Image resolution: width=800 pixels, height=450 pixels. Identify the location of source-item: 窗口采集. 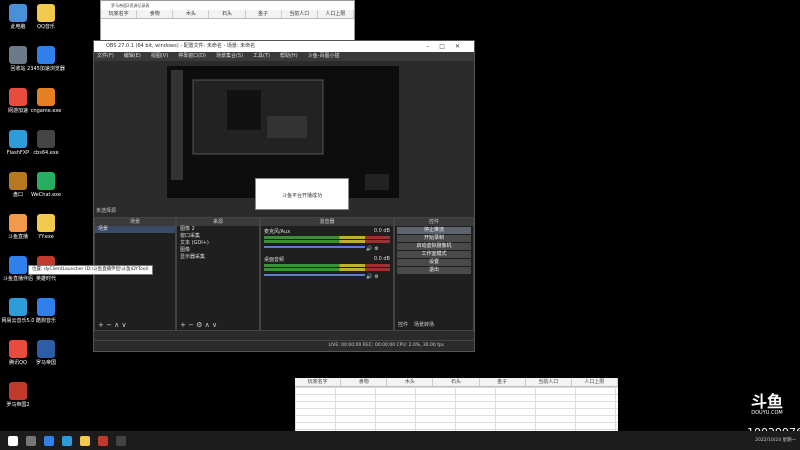
(218, 236).